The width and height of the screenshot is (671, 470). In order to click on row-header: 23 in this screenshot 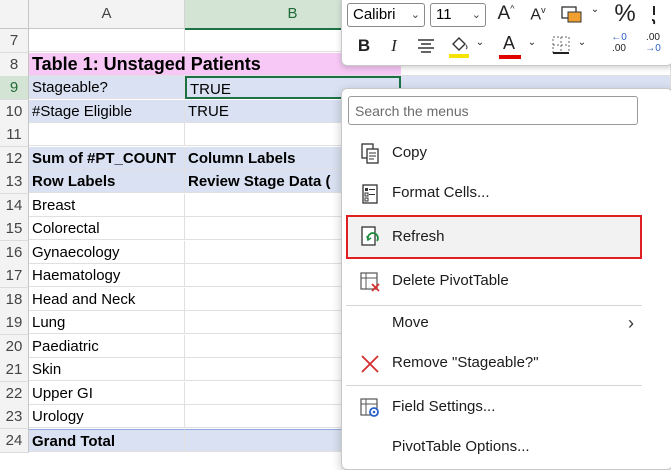, I will do `click(14, 417)`.